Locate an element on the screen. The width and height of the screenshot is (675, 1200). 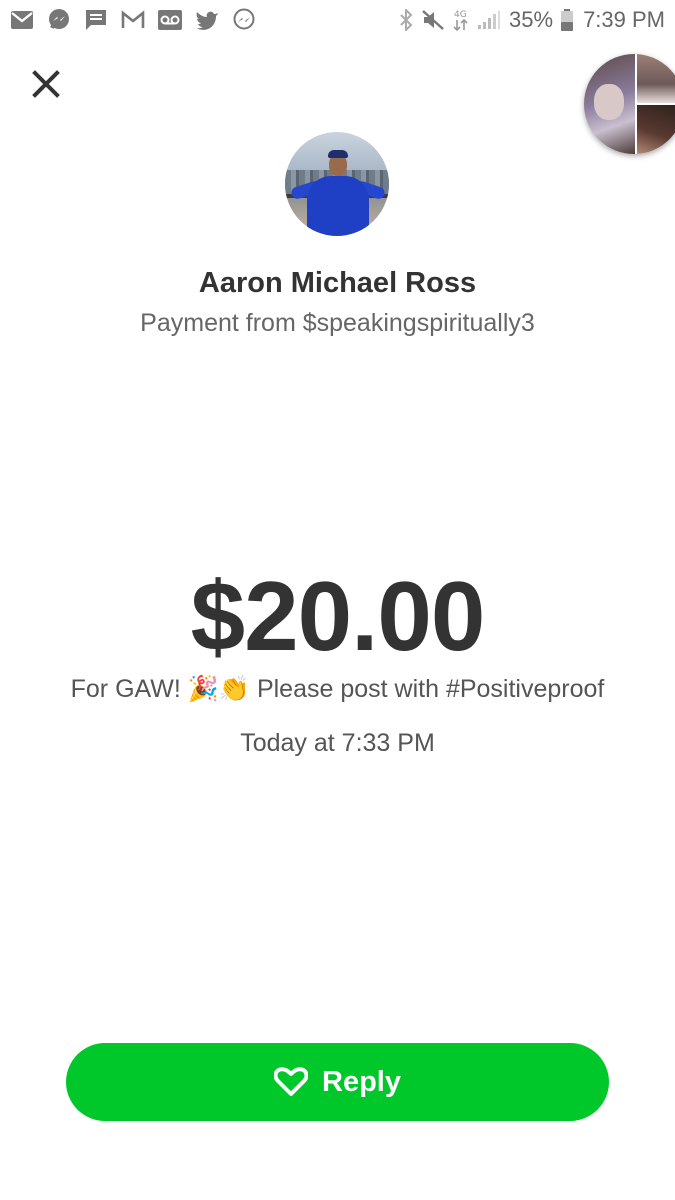
gmail-outline-icon is located at coordinates (133, 20).